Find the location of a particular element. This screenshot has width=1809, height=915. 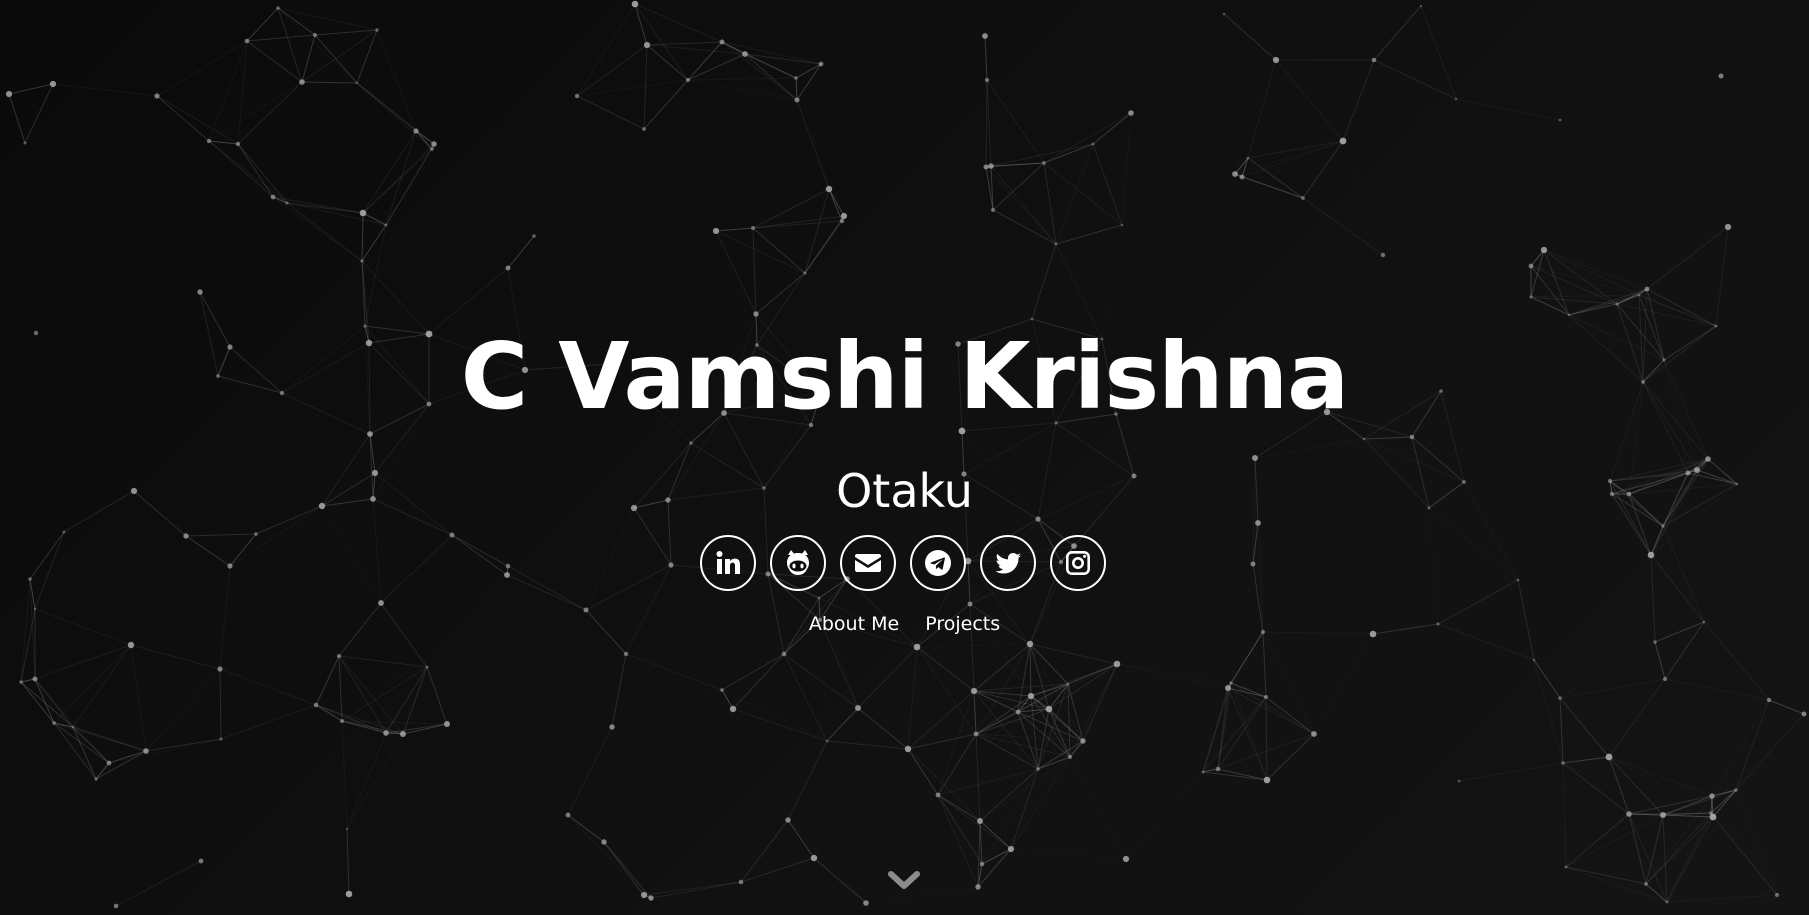

telegram-button is located at coordinates (938, 563).